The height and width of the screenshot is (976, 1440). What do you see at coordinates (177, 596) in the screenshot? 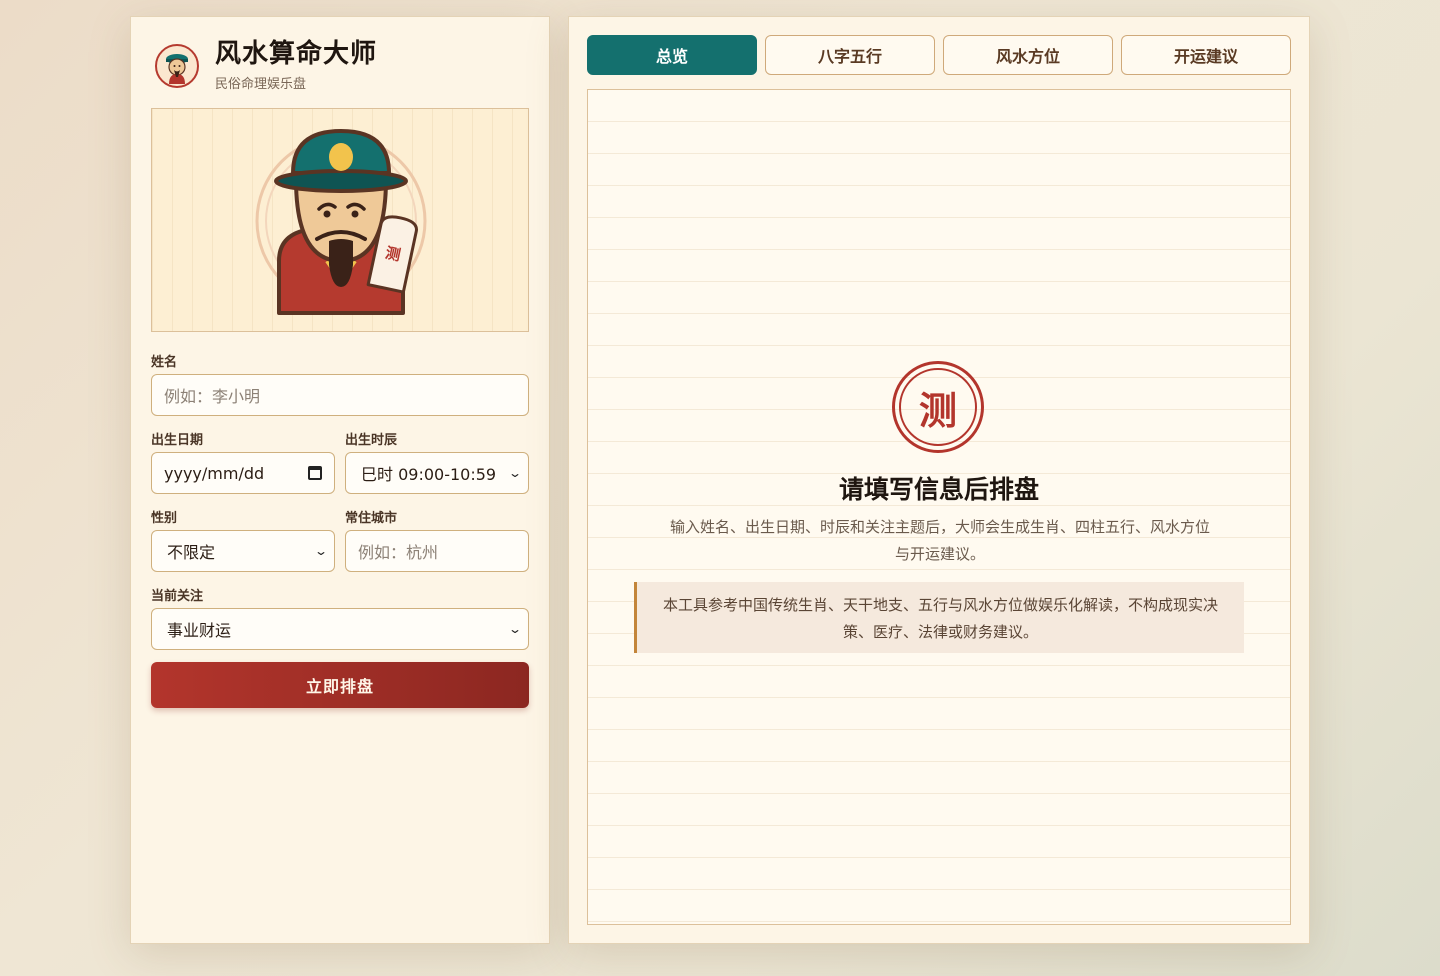
I see `focus-label: 当前关注` at bounding box center [177, 596].